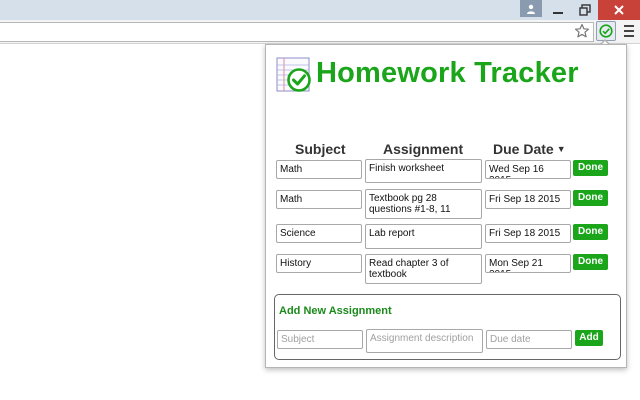  What do you see at coordinates (528, 199) in the screenshot?
I see `row-2-due-field: Fri Sep 18 2015` at bounding box center [528, 199].